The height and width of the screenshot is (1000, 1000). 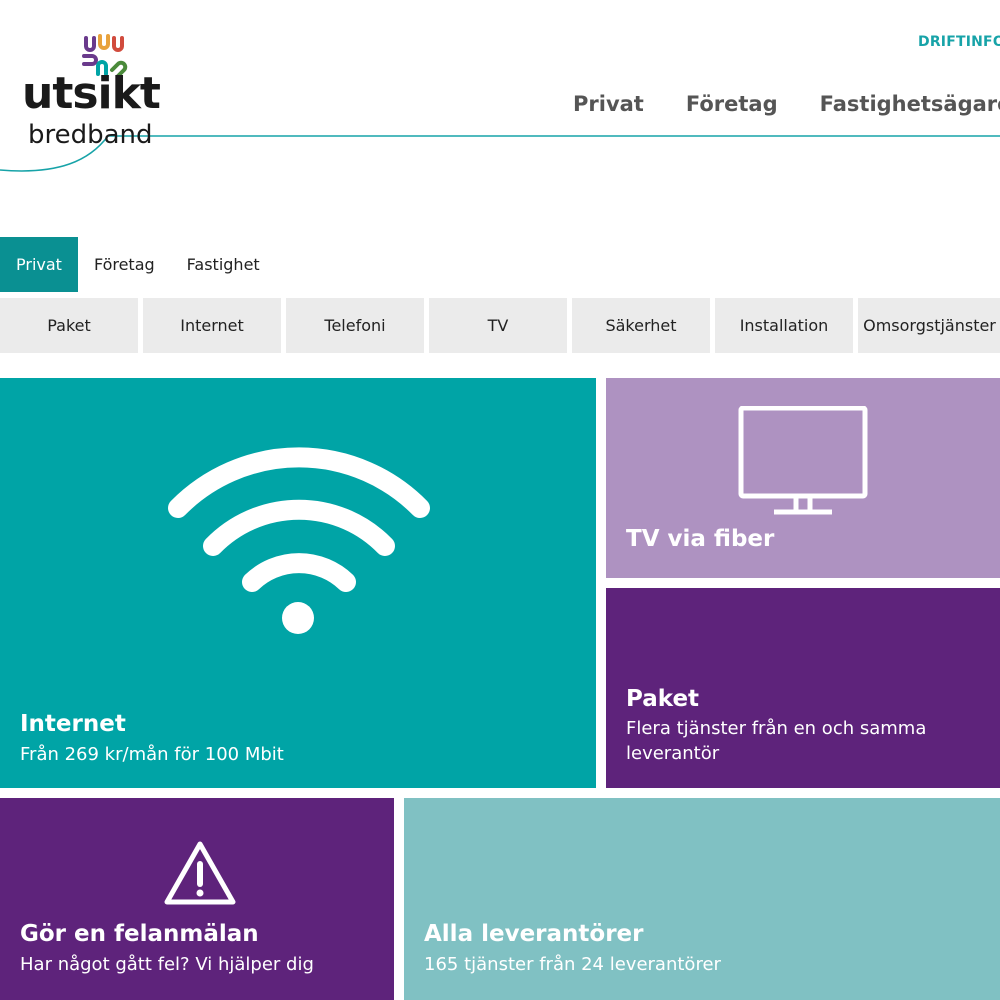 I want to click on main-nav-item-fastighetsagare: Fastighetsägare och BF, so click(x=910, y=104).